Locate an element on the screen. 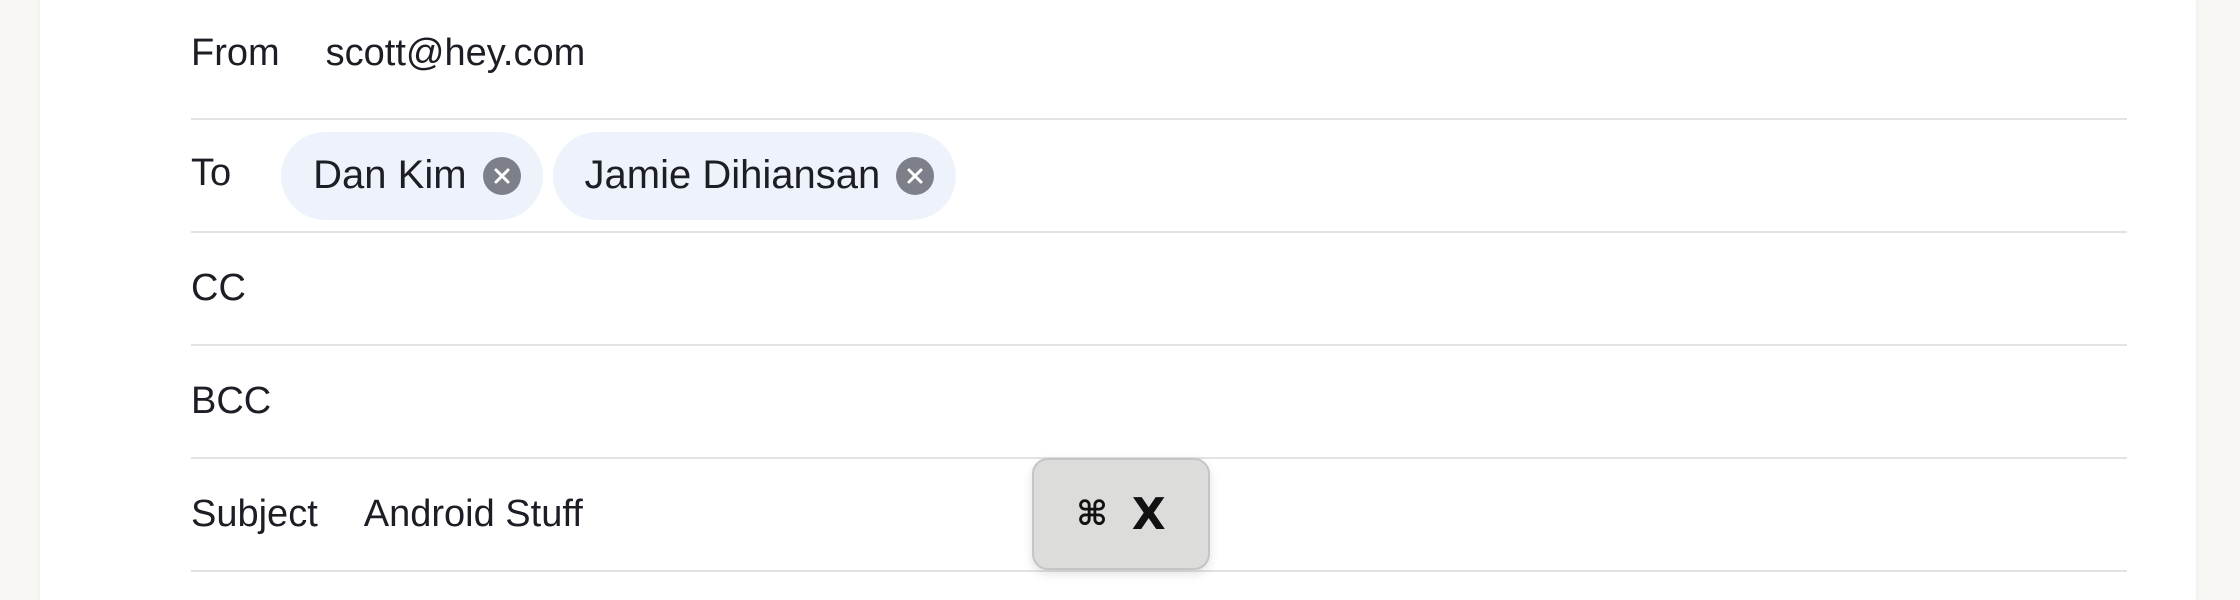  recipient-name: Jamie Dihiansan is located at coordinates (732, 175).